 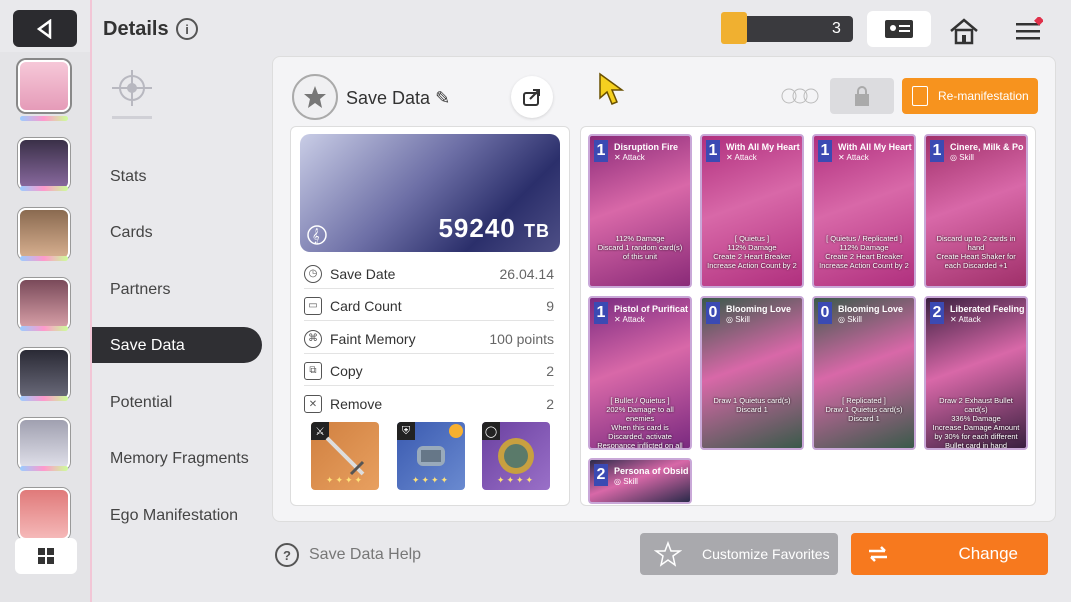 I want to click on home-button, so click(x=964, y=31).